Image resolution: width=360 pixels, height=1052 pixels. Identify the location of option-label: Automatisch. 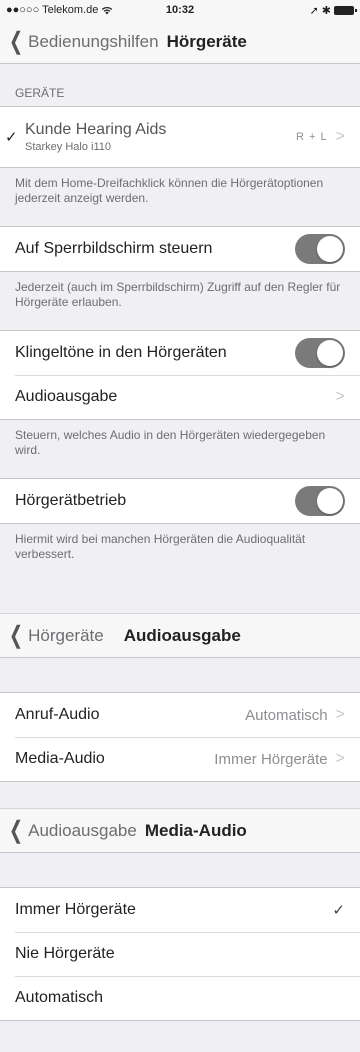
(59, 997).